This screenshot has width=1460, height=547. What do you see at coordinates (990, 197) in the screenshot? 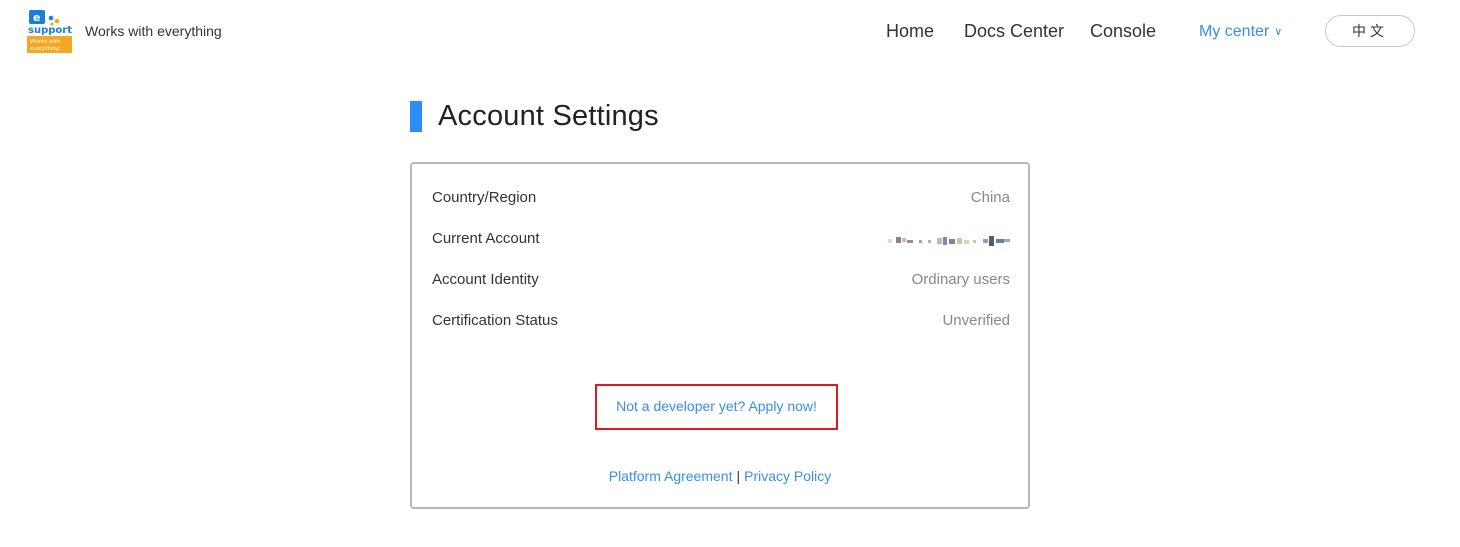
I see `row-value: China` at bounding box center [990, 197].